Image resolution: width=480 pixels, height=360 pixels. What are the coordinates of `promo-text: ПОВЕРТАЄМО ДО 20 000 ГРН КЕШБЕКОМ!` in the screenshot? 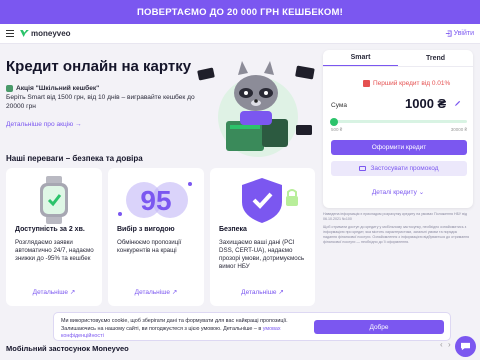 It's located at (240, 12).